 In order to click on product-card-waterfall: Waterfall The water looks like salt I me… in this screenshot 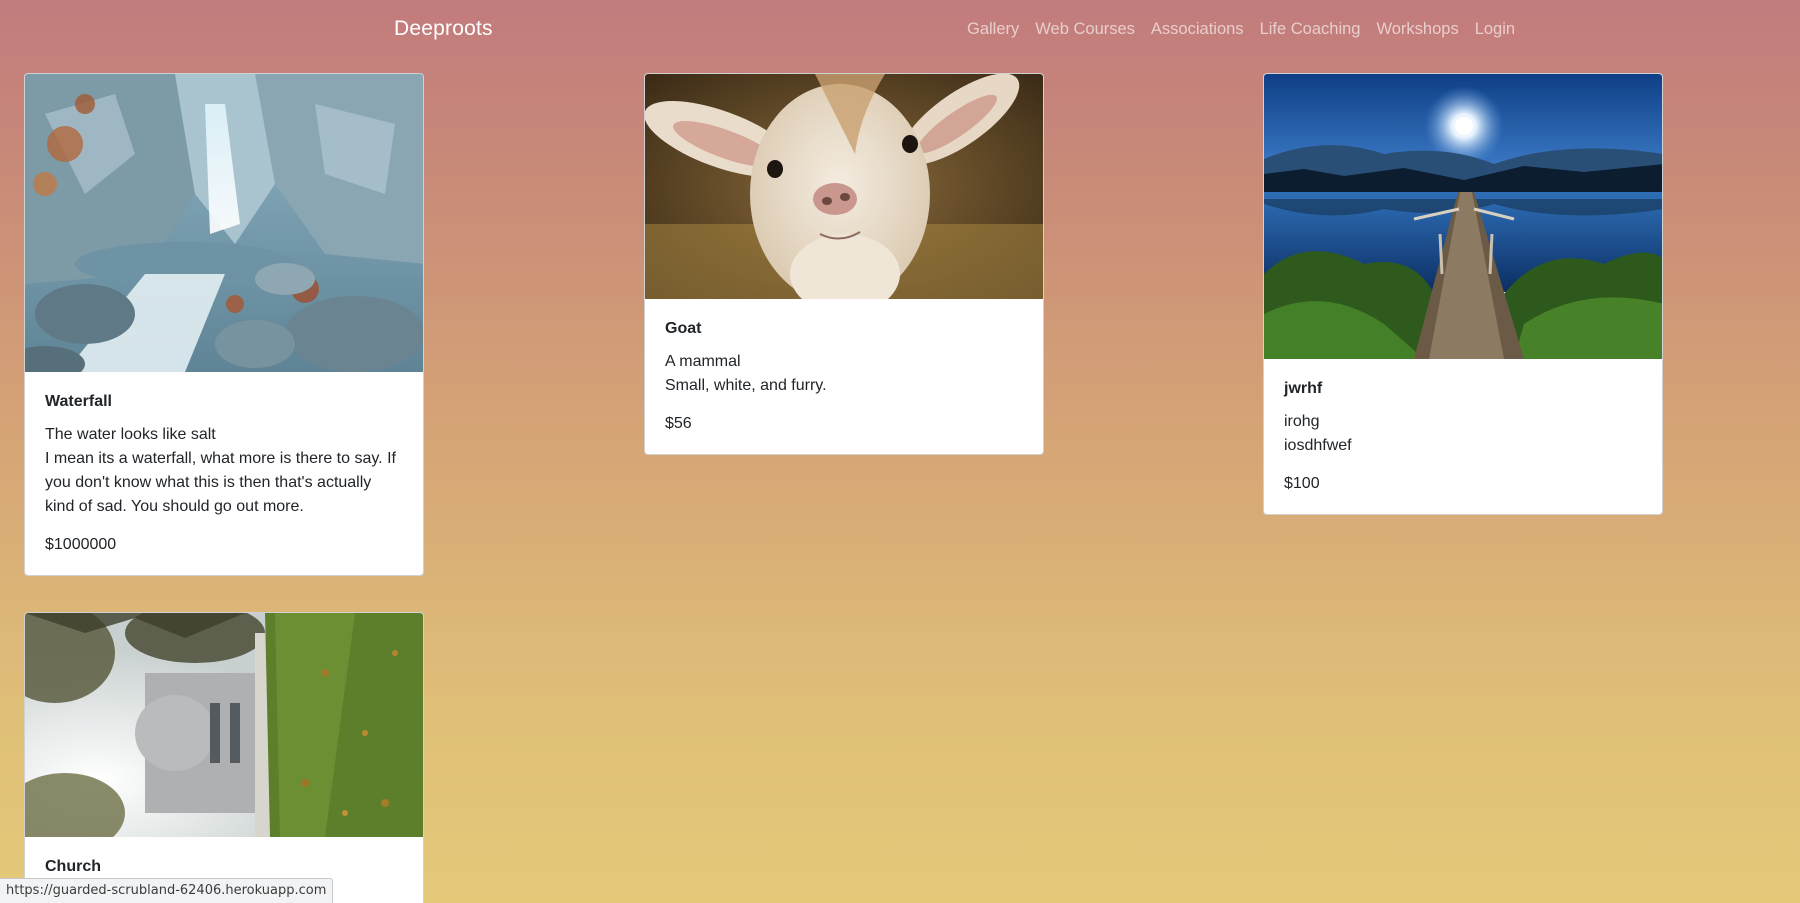, I will do `click(224, 325)`.